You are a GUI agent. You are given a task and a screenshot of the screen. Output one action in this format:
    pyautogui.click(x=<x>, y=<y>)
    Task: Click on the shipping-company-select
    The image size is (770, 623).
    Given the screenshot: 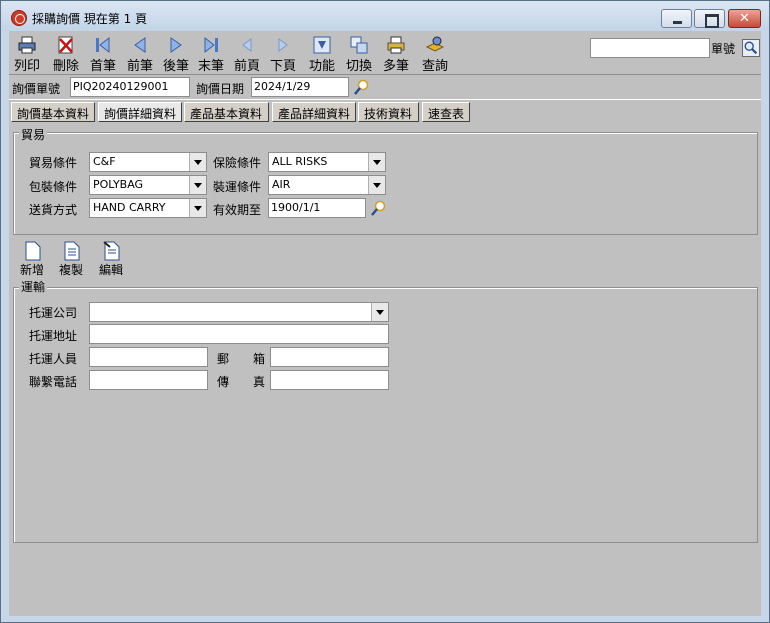 What is the action you would take?
    pyautogui.click(x=239, y=312)
    